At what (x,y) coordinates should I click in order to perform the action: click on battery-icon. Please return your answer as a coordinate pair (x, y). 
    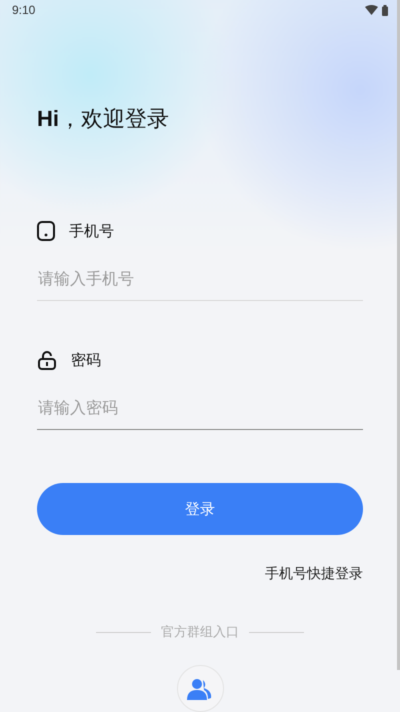
    Looking at the image, I should click on (385, 10).